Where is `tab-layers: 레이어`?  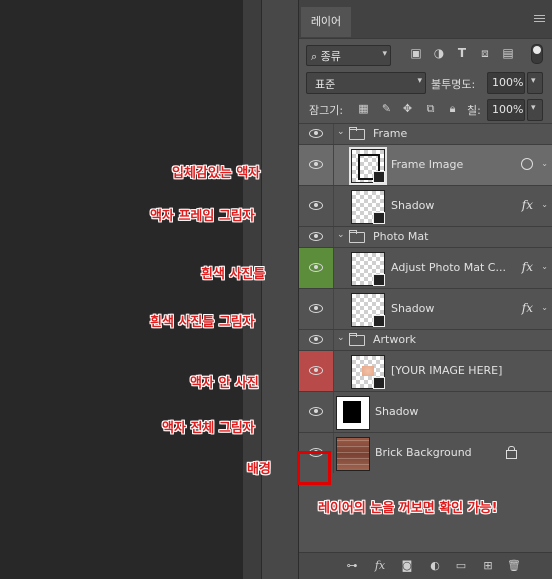
tab-layers: 레이어 is located at coordinates (326, 22).